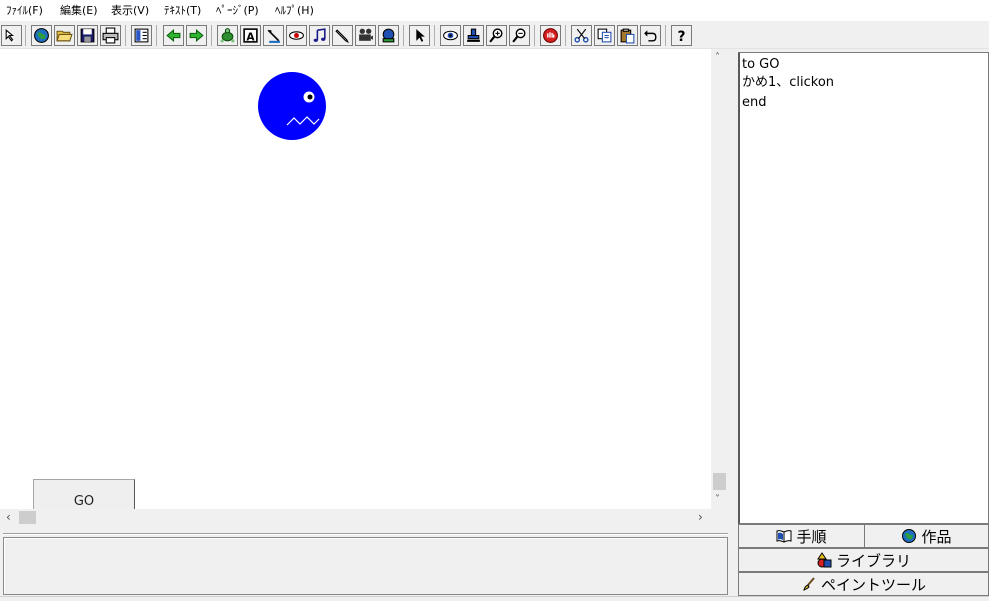 The image size is (989, 601). I want to click on copy-icon, so click(604, 35).